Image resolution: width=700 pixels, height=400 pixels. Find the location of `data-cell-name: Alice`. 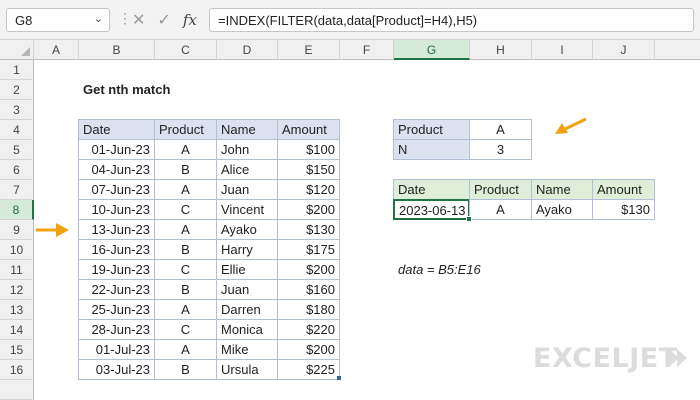

data-cell-name: Alice is located at coordinates (247, 169).